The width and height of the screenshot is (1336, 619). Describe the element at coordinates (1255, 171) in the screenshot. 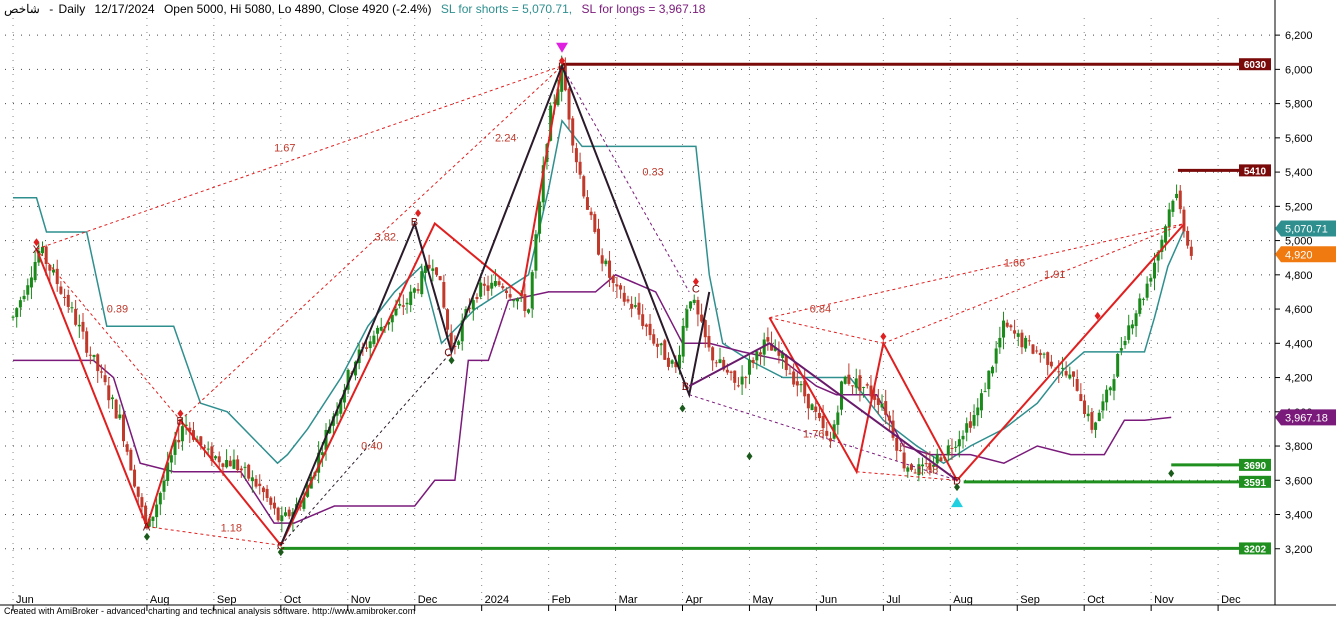

I see `level-label: 5410` at that location.